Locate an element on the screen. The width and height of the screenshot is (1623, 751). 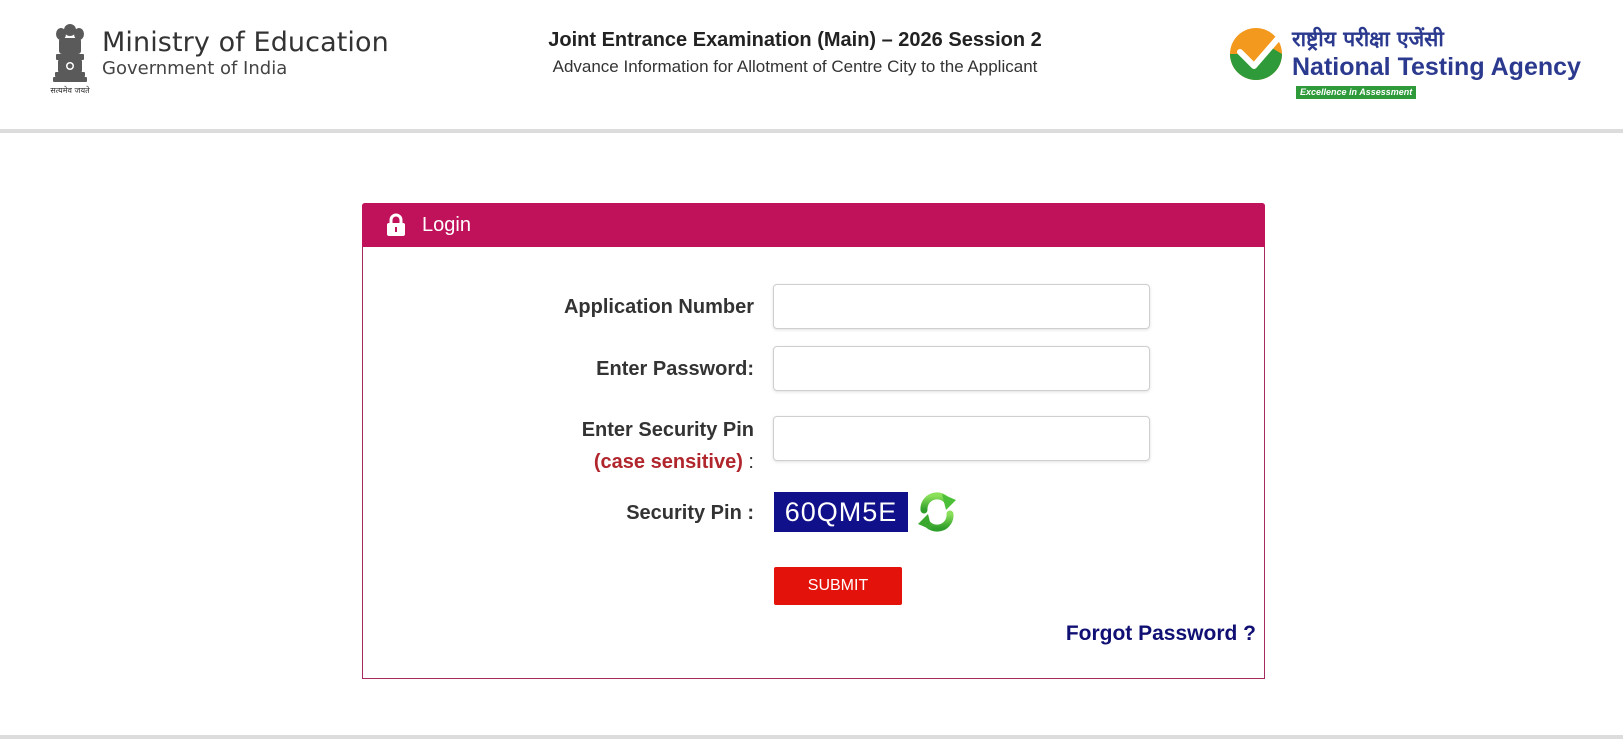
lock-icon is located at coordinates (396, 224).